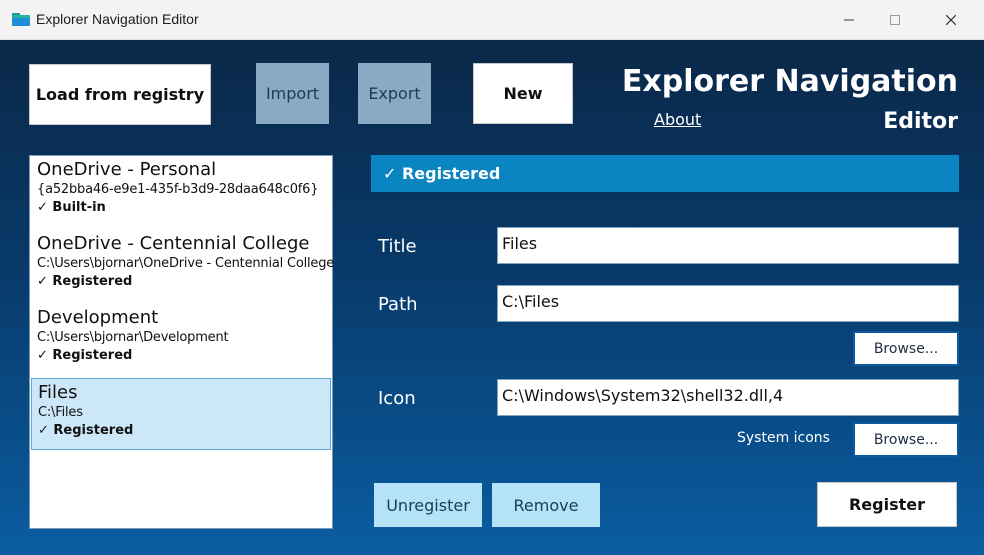 This screenshot has width=984, height=555. What do you see at coordinates (783, 438) in the screenshot?
I see `system-icons-link: System icons` at bounding box center [783, 438].